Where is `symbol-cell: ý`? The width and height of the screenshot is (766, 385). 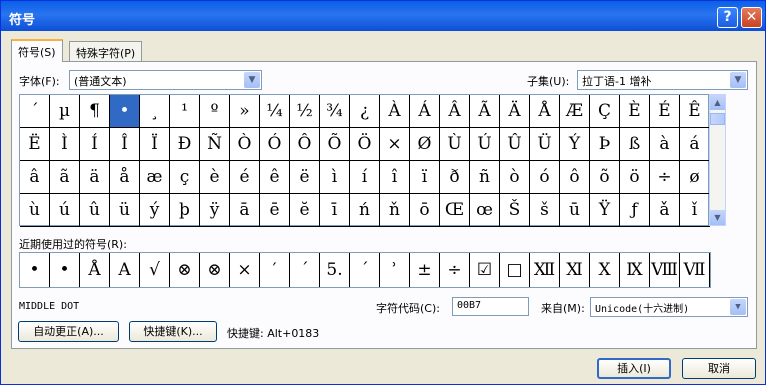
symbol-cell: ý is located at coordinates (155, 210).